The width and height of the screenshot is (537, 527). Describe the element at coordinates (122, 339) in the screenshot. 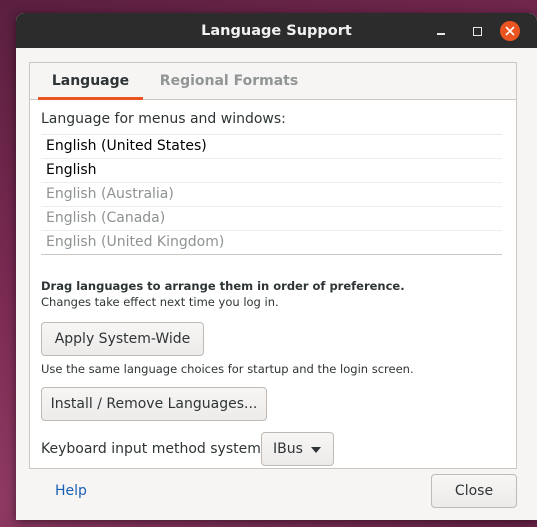

I see `apply-system-wide-button: Apply System-Wide` at that location.